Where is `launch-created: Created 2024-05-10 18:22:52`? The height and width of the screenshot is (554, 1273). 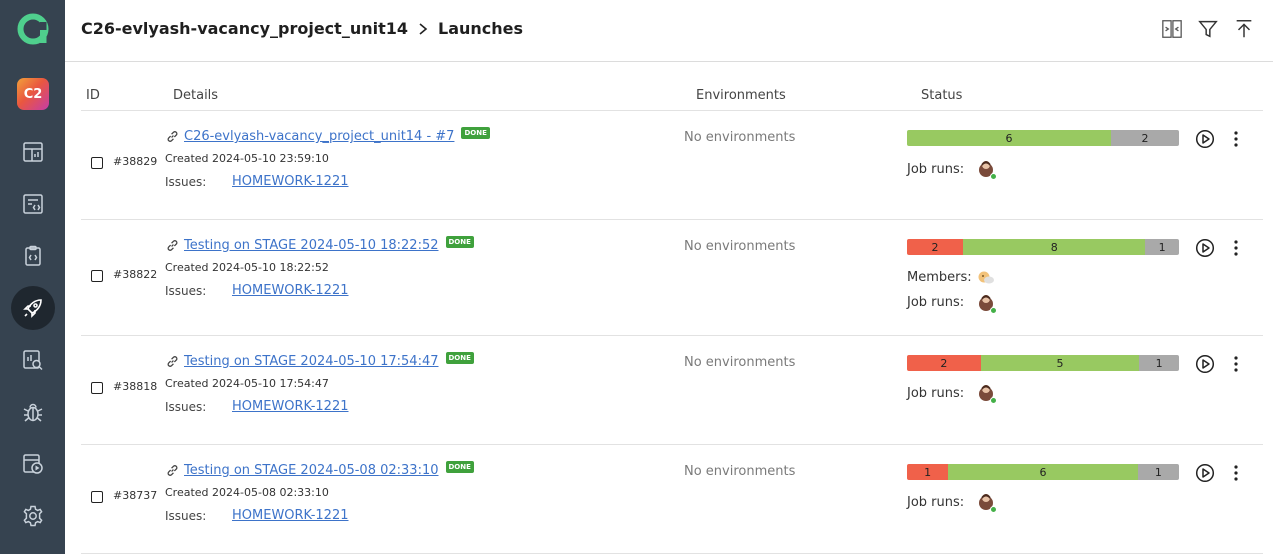
launch-created: Created 2024-05-10 18:22:52 is located at coordinates (247, 267).